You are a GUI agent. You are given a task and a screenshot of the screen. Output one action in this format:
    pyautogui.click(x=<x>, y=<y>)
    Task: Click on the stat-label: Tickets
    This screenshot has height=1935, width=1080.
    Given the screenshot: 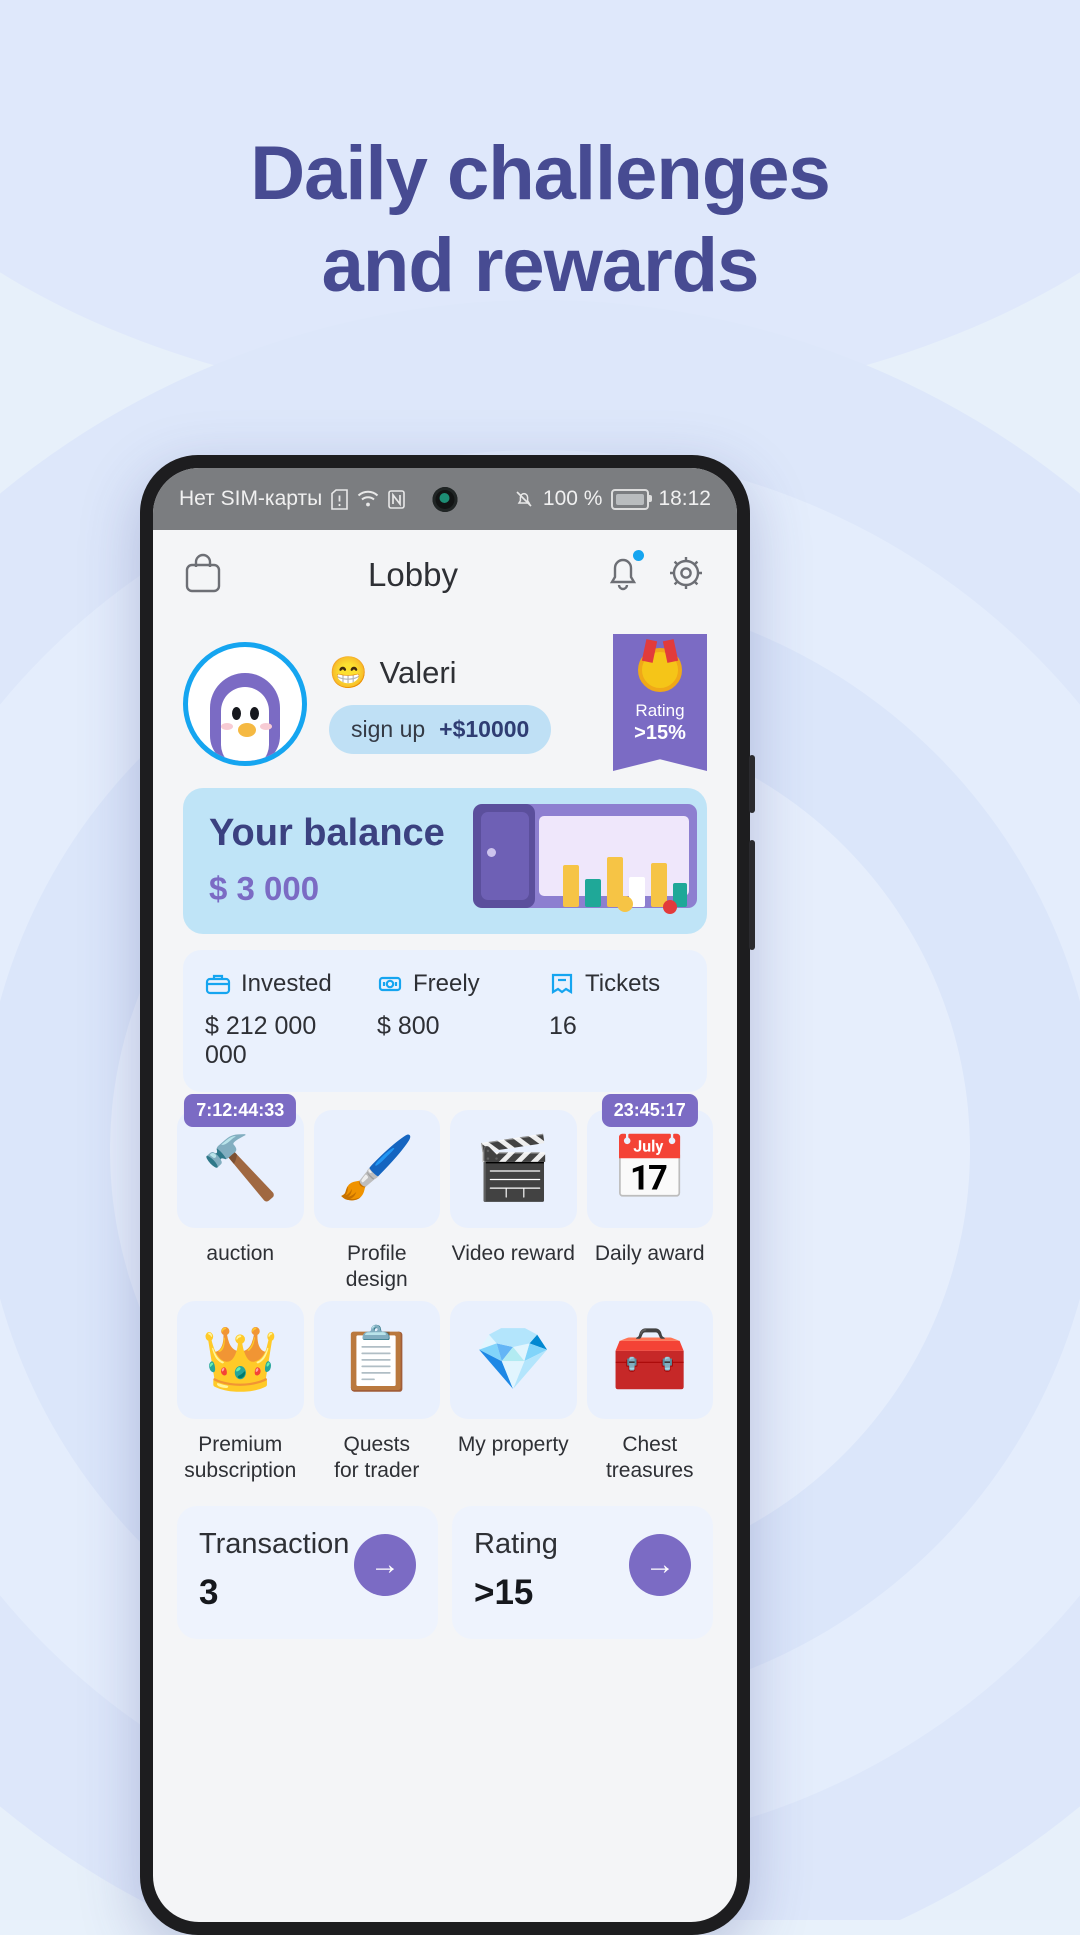 What is the action you would take?
    pyautogui.click(x=623, y=983)
    